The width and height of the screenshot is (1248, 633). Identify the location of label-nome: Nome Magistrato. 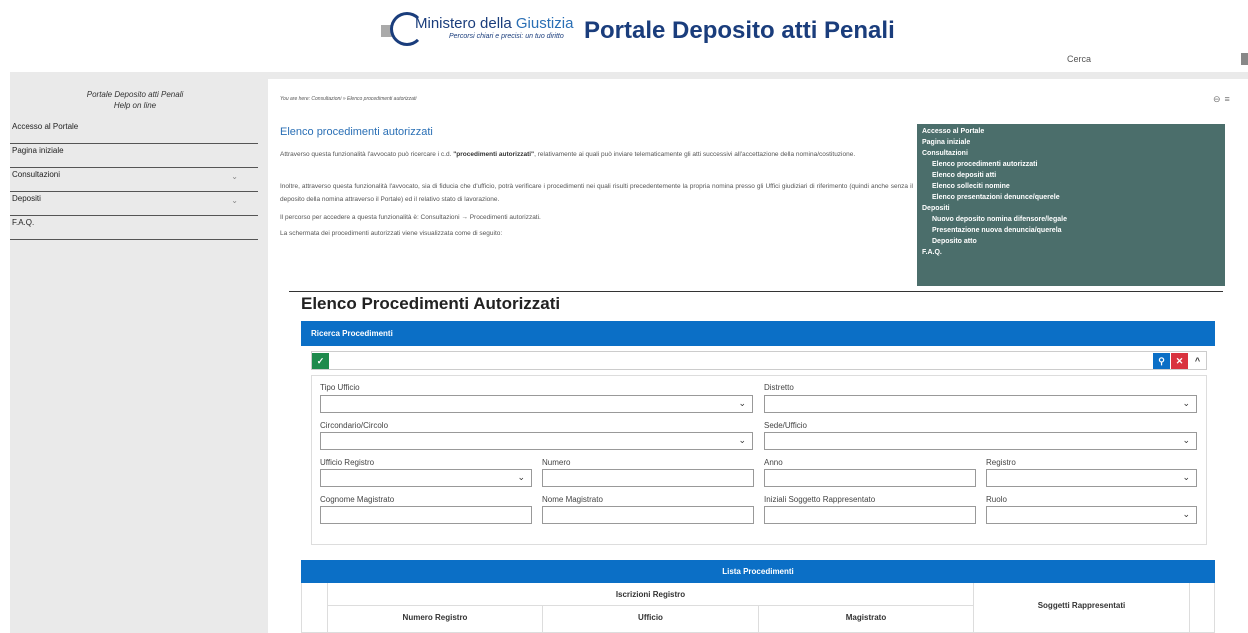
(572, 499).